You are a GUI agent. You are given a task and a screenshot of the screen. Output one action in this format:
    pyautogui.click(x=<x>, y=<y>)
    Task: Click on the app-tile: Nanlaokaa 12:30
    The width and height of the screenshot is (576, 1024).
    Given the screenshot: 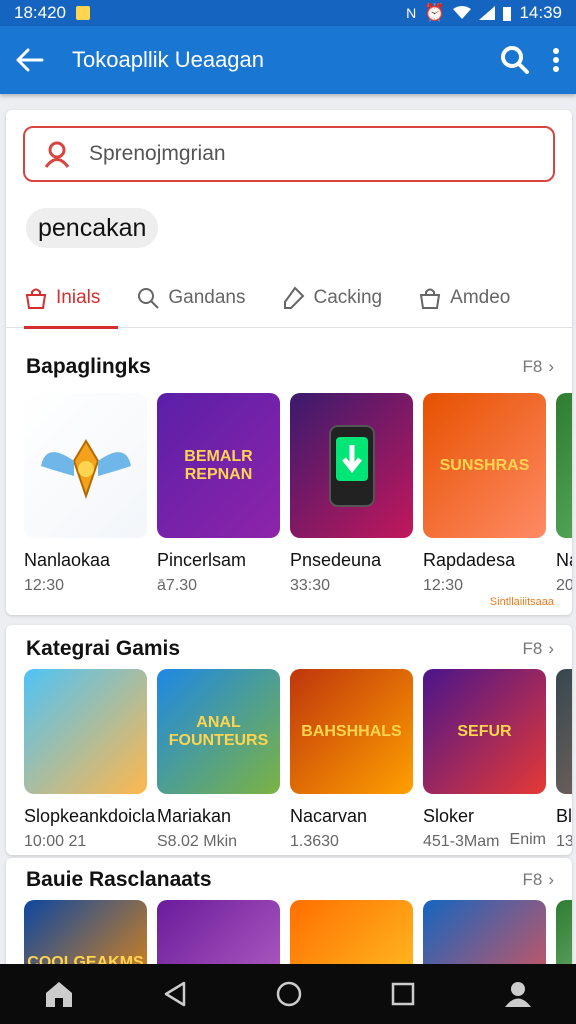 What is the action you would take?
    pyautogui.click(x=85, y=494)
    